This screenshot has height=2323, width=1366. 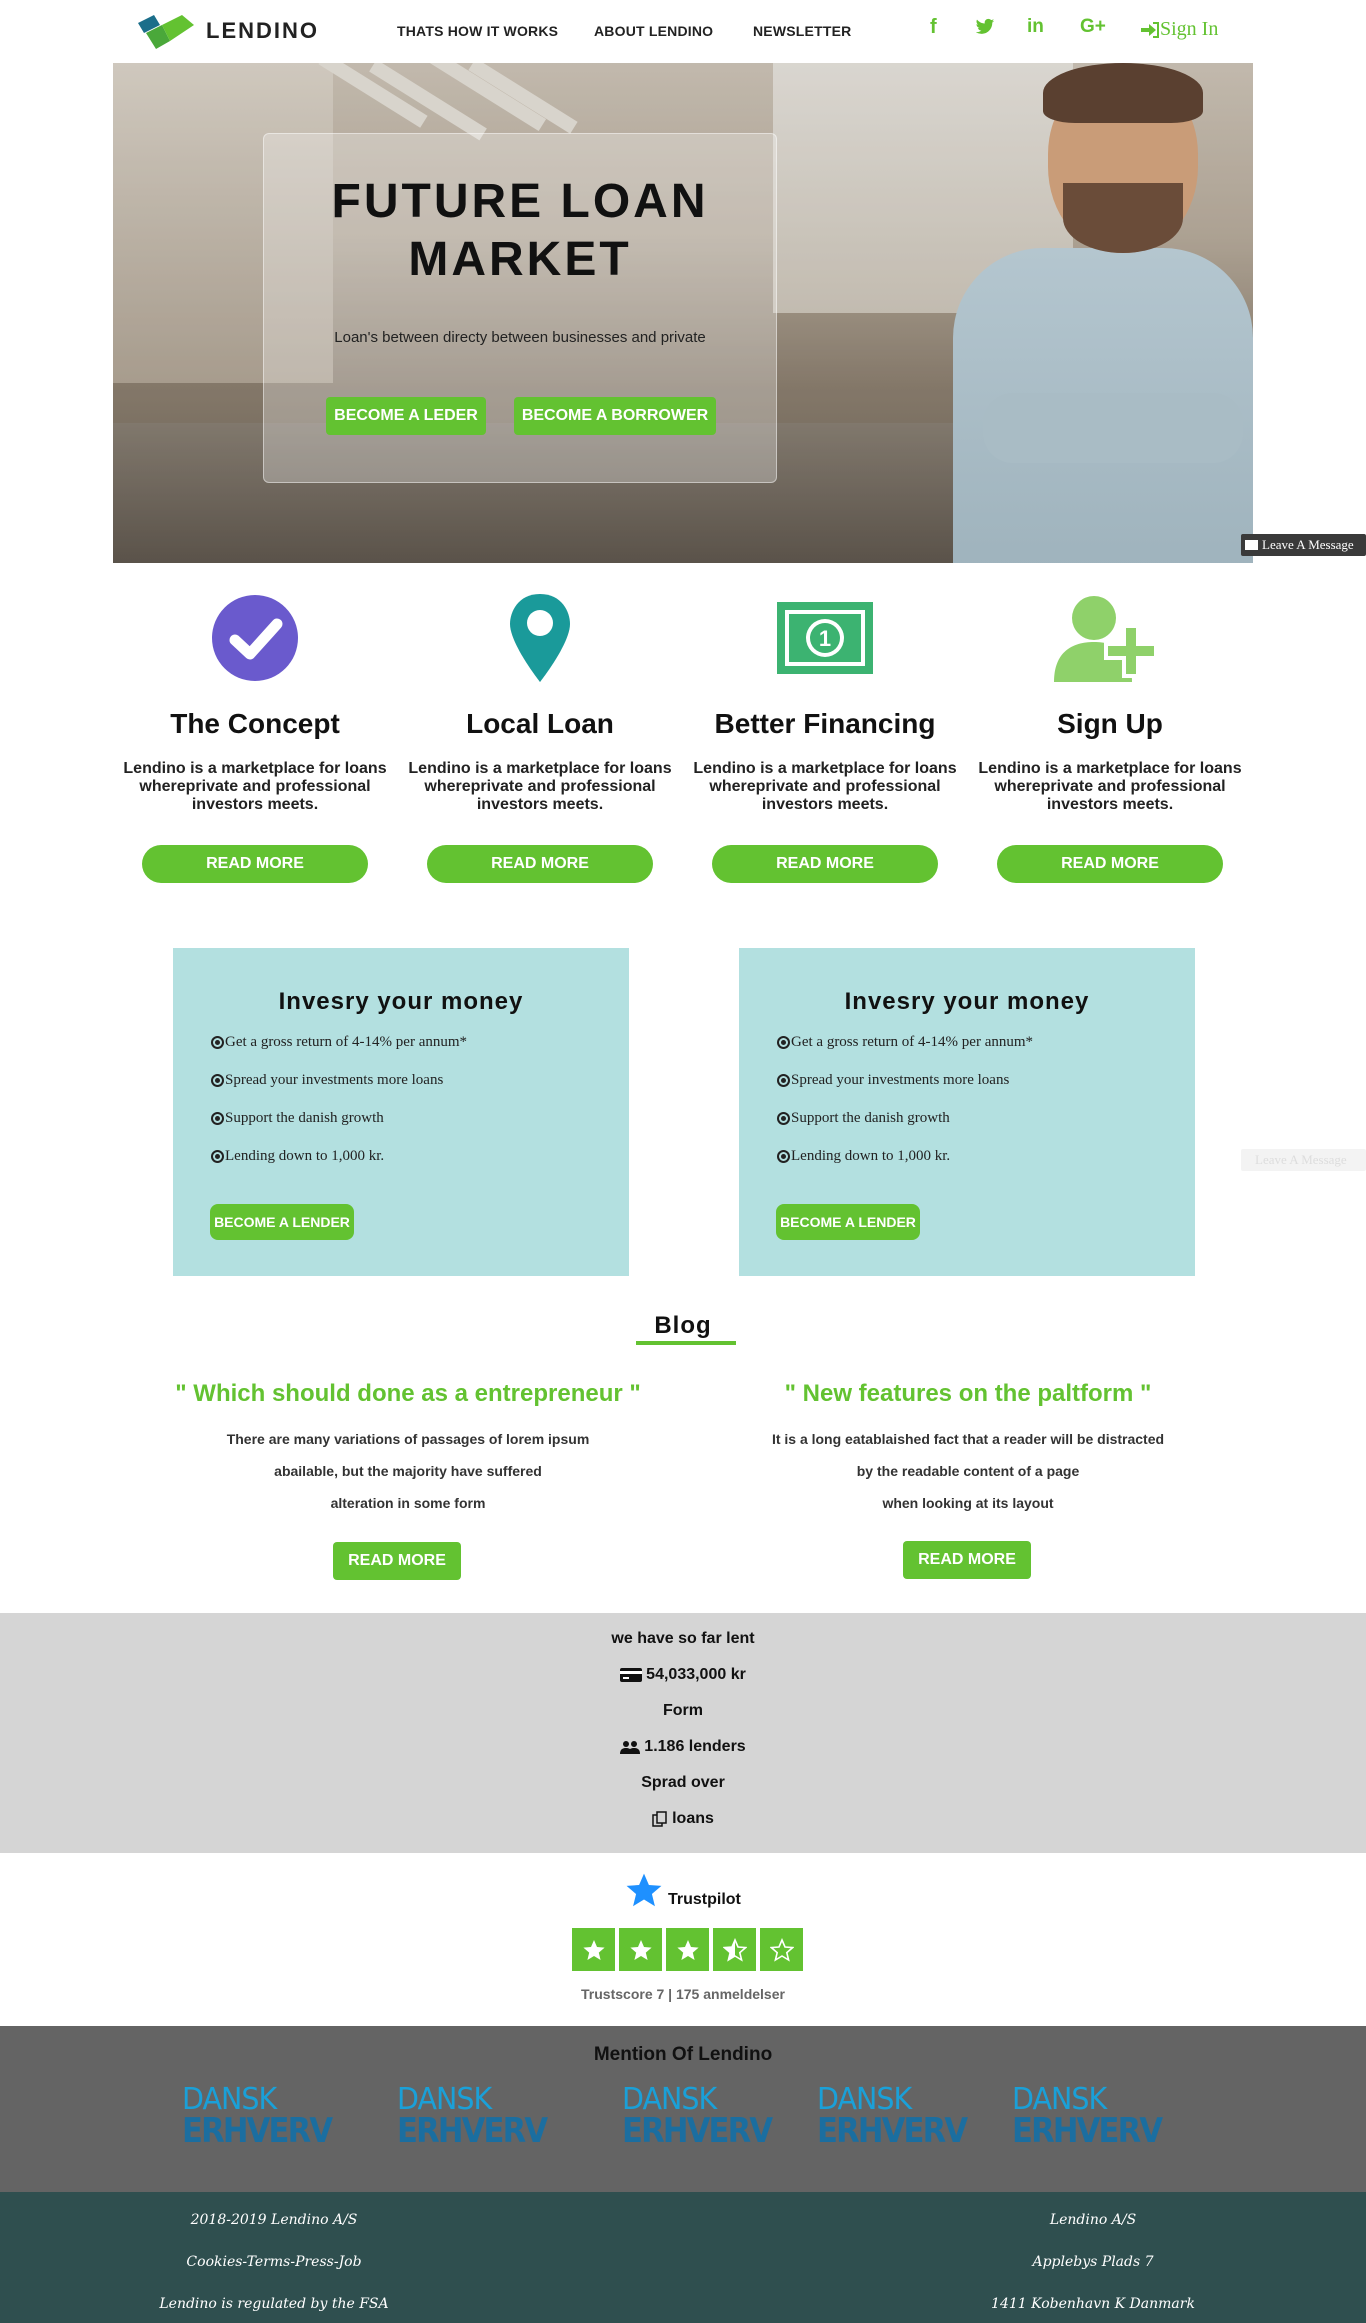 What do you see at coordinates (683, 2054) in the screenshot?
I see `mentions-title: Mention Of Lendino` at bounding box center [683, 2054].